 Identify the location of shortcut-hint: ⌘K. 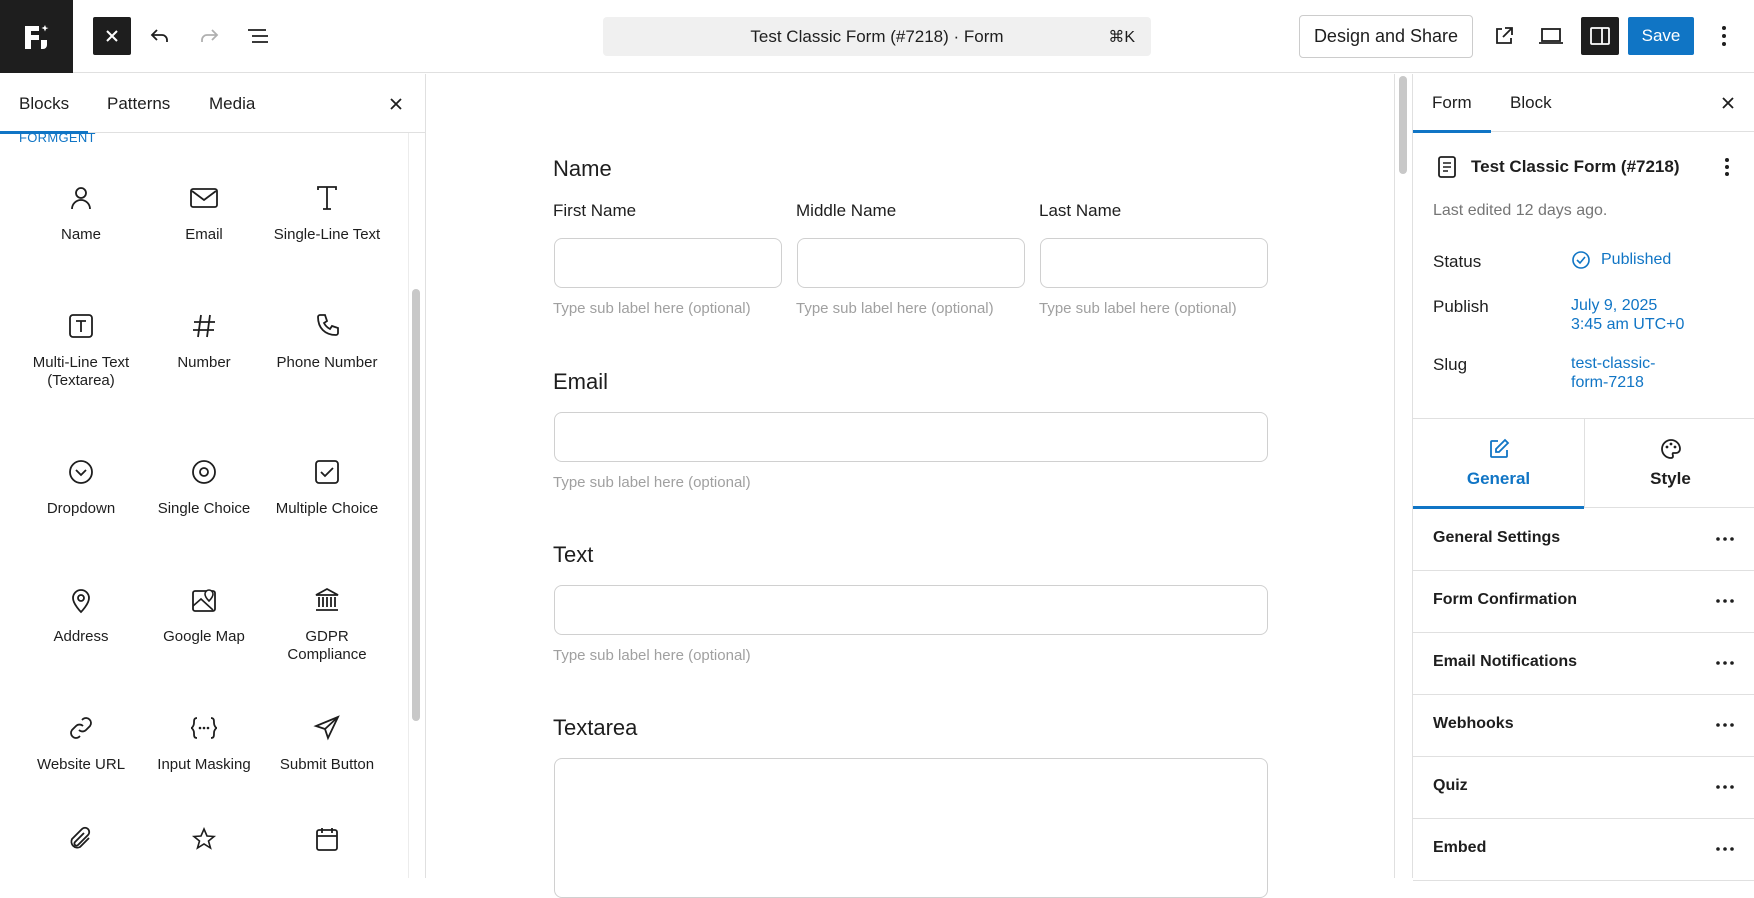
(1121, 37).